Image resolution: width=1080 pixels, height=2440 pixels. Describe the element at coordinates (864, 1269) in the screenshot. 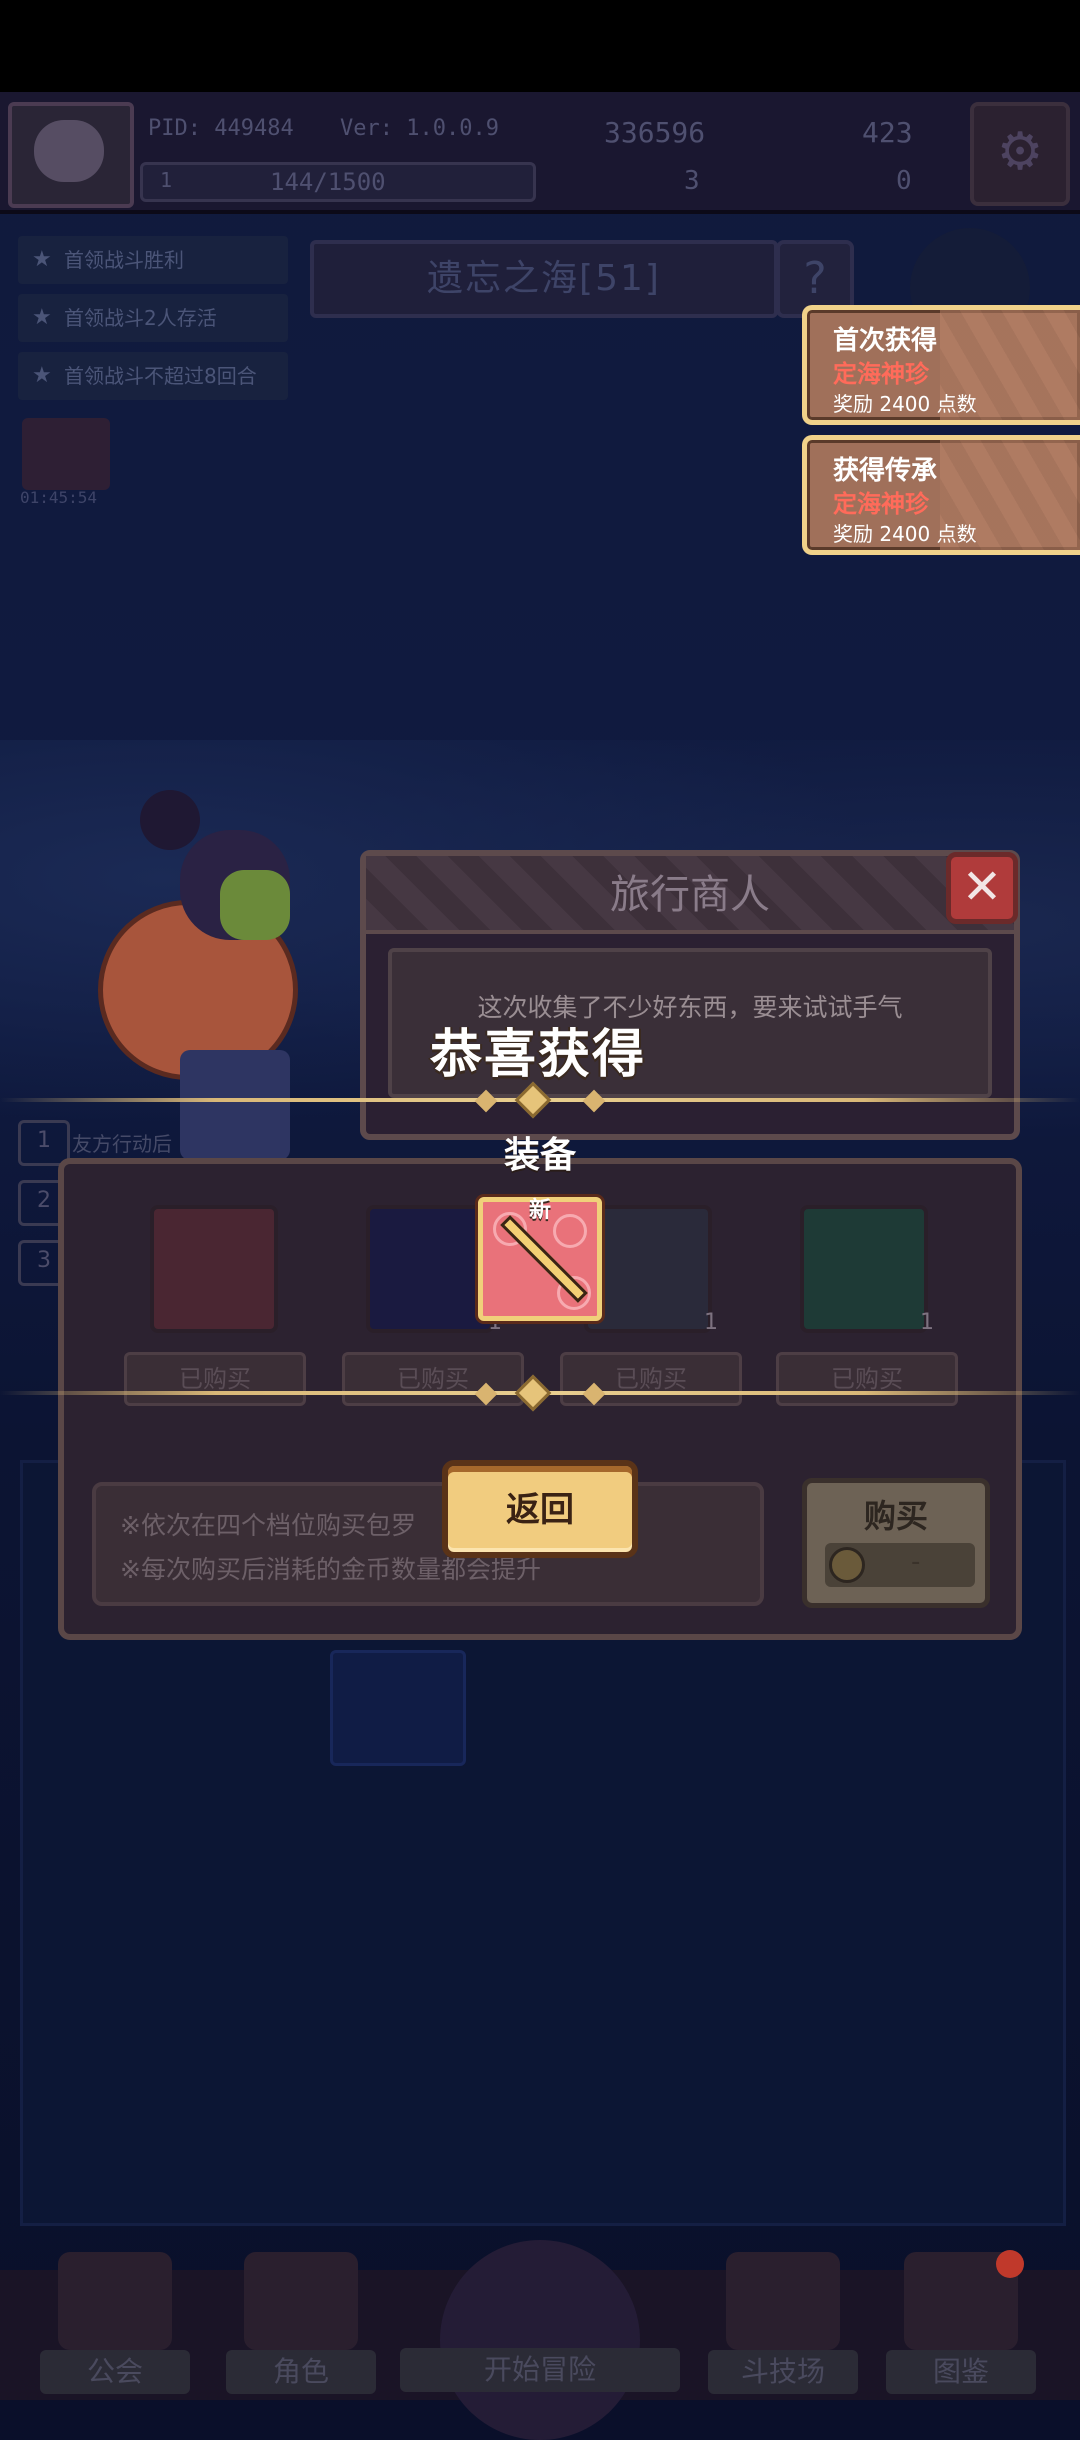

I see `shop-slot-crystal-green` at that location.